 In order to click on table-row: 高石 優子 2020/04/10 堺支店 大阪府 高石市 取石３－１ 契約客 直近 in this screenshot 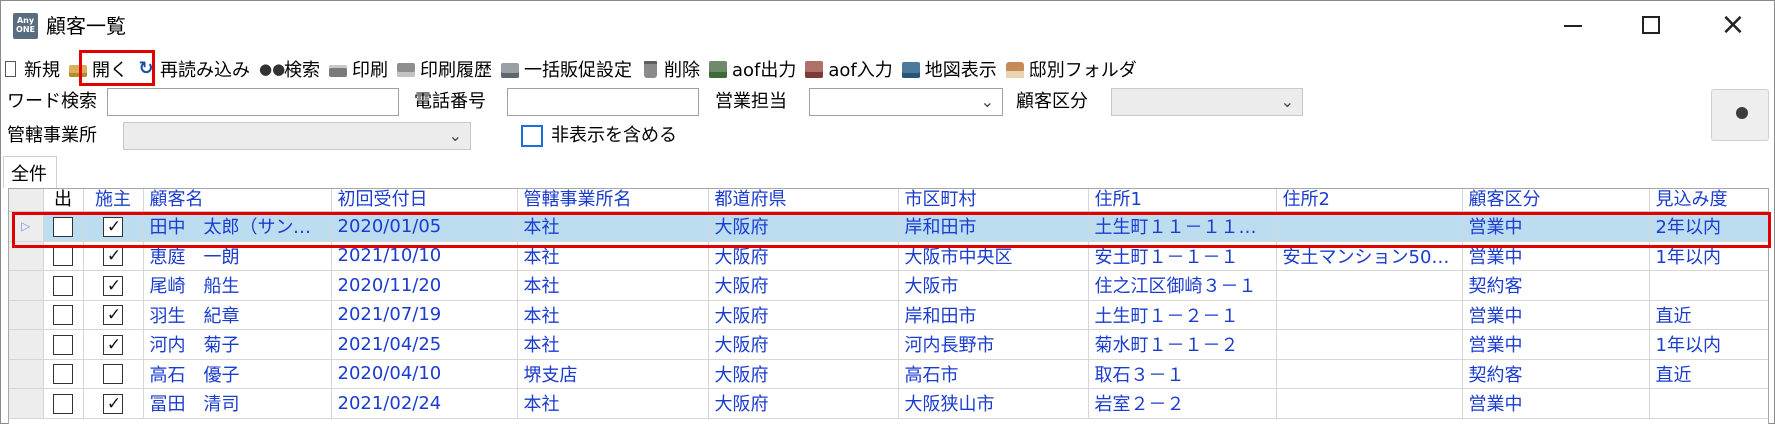, I will do `click(888, 374)`.